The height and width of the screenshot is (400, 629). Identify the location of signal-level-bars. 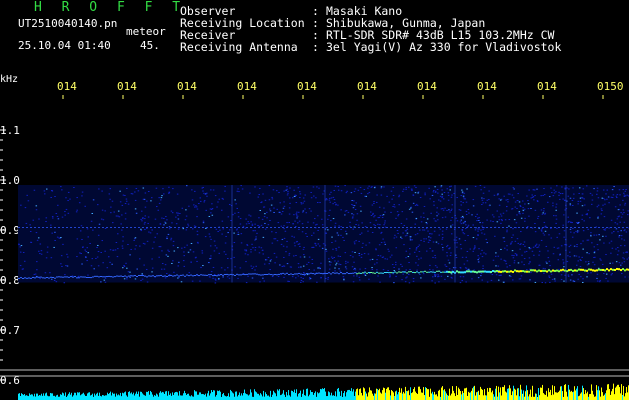
(323, 391).